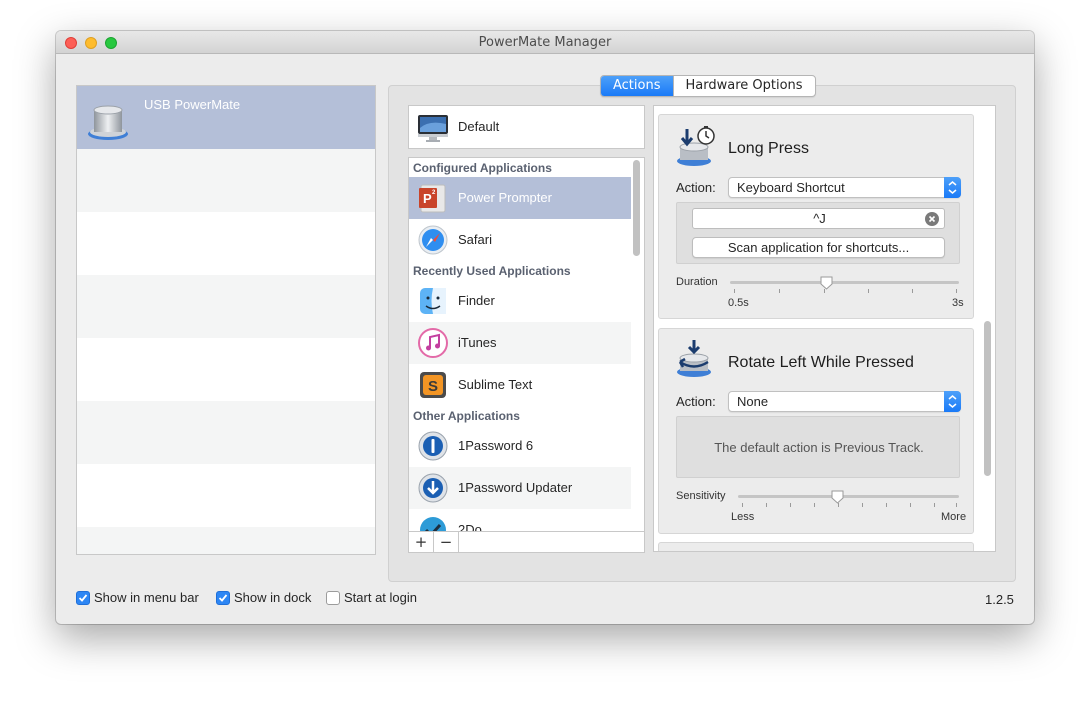 This screenshot has width=1090, height=705. Describe the element at coordinates (753, 401) in the screenshot. I see `select-value: None` at that location.